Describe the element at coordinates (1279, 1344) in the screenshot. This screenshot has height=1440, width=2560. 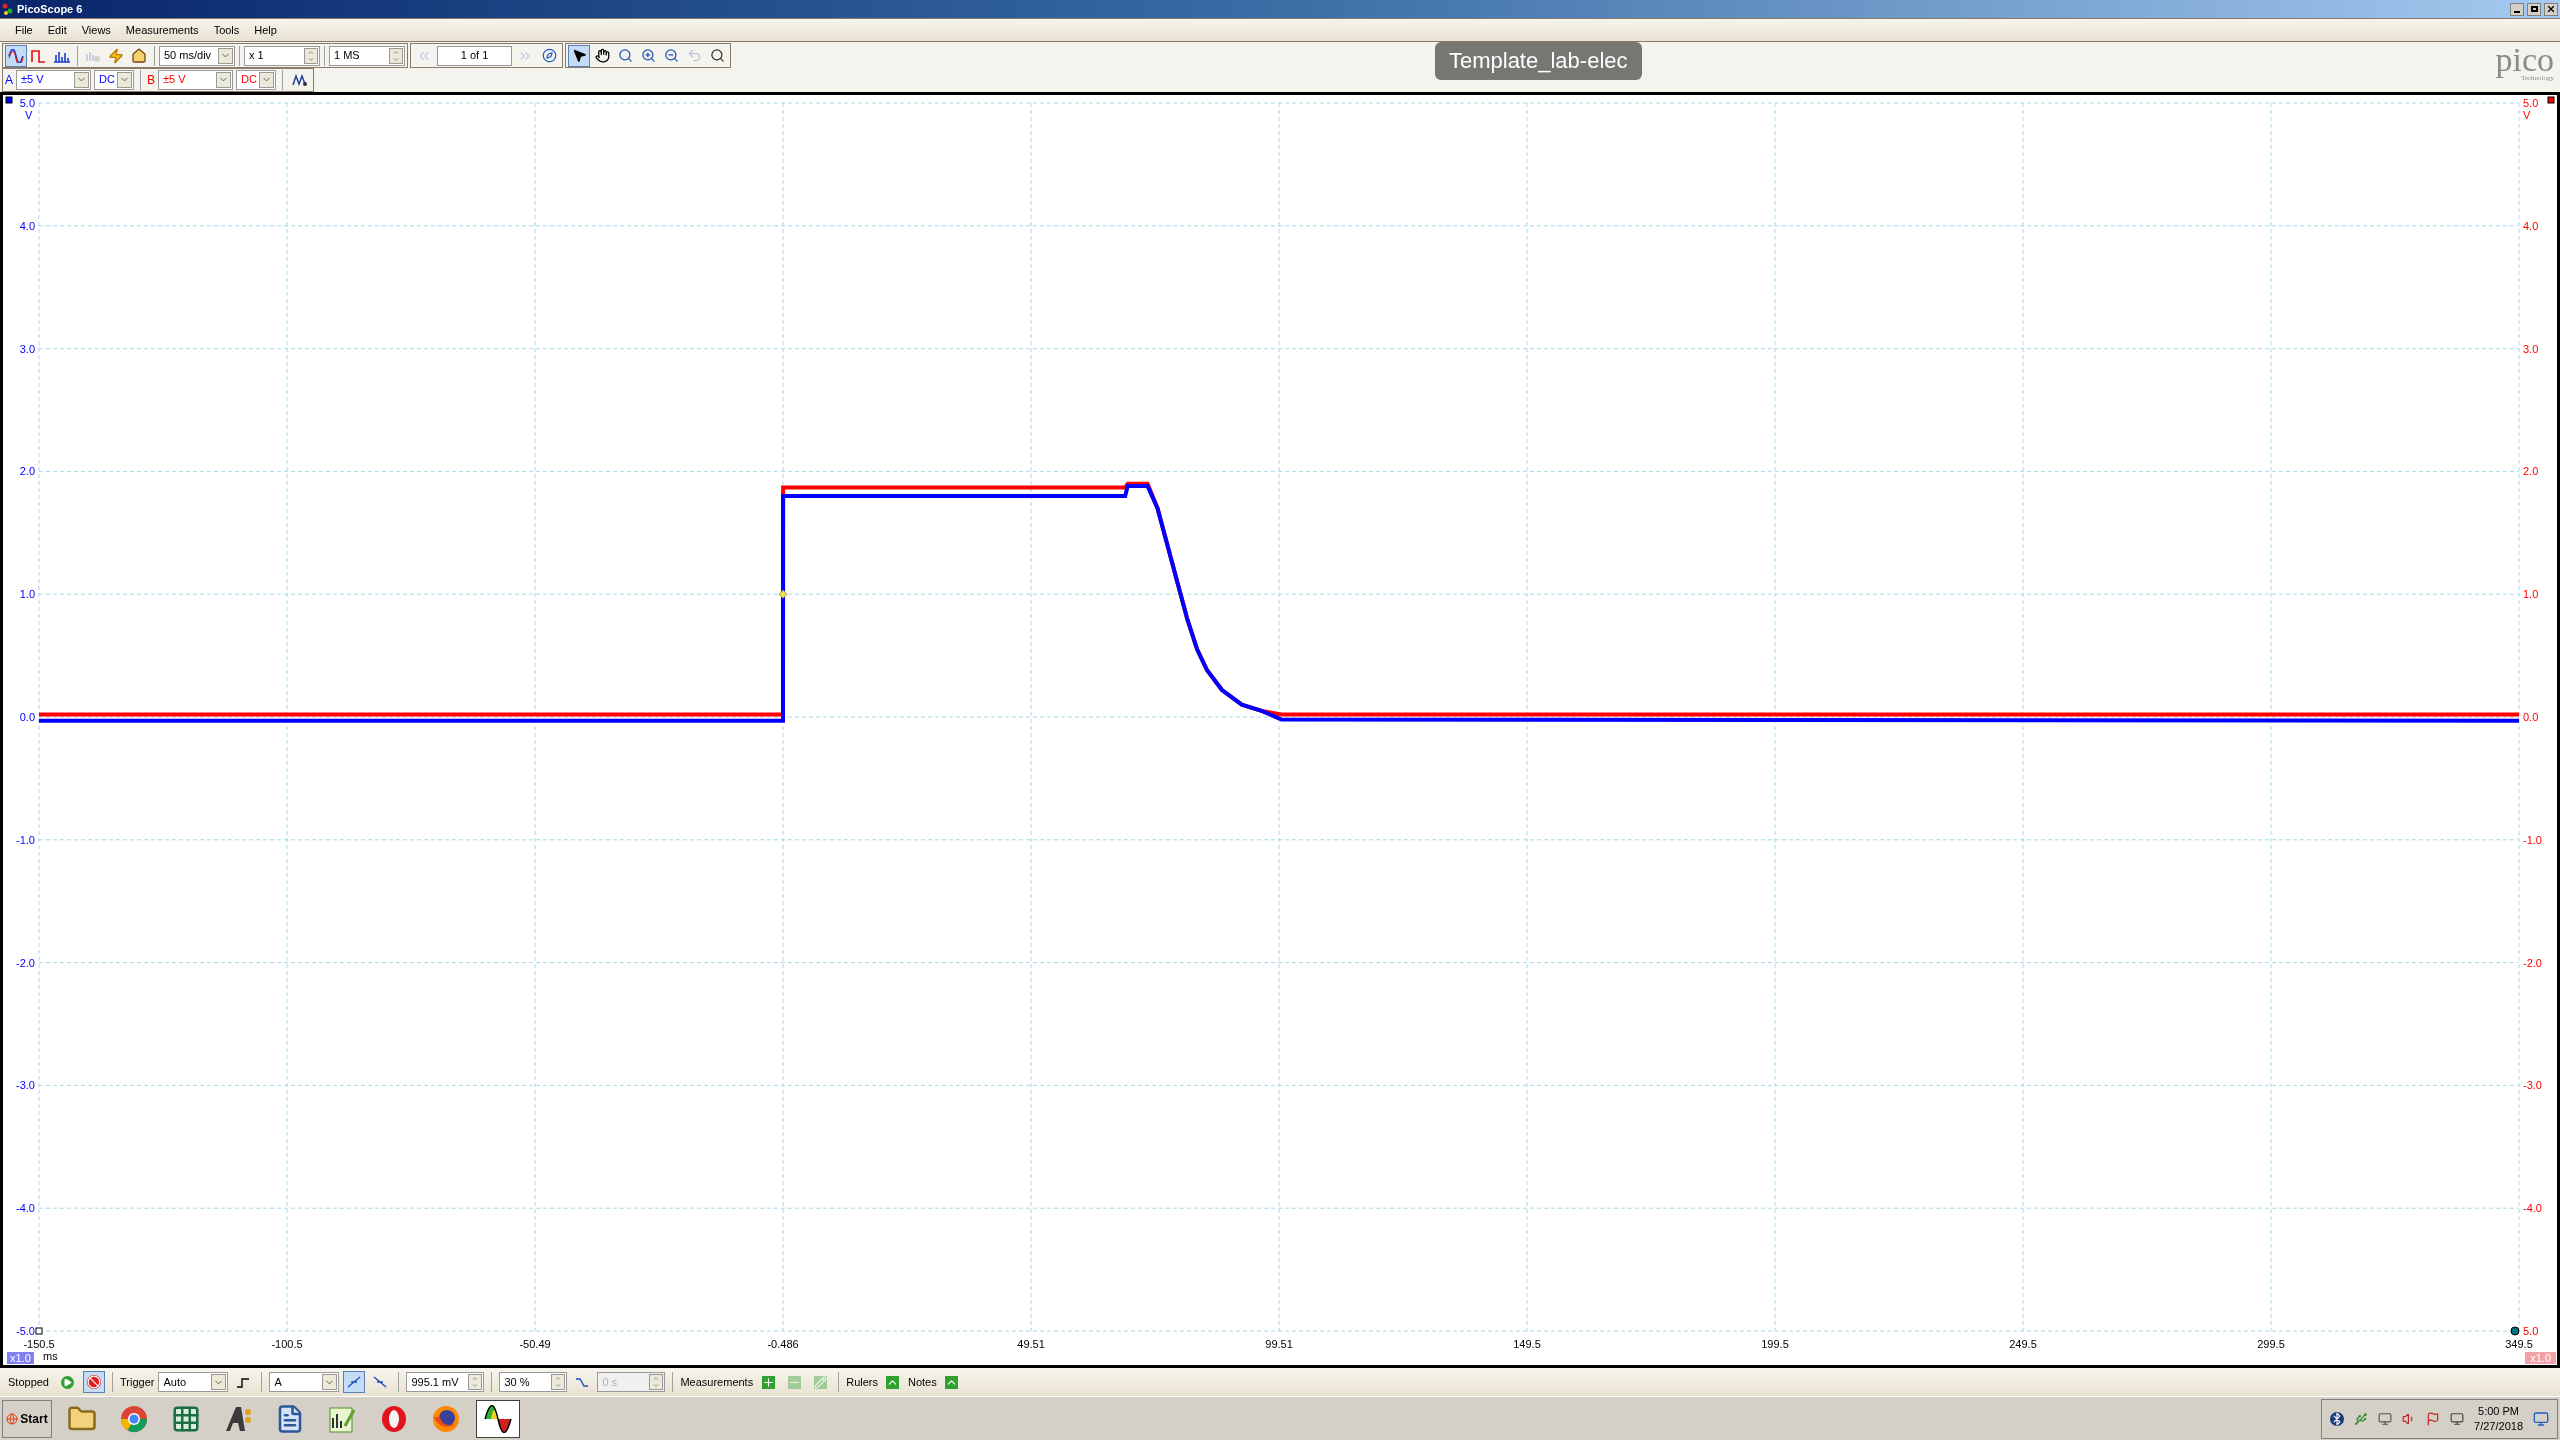
I see `x-axis-label: 99.51` at that location.